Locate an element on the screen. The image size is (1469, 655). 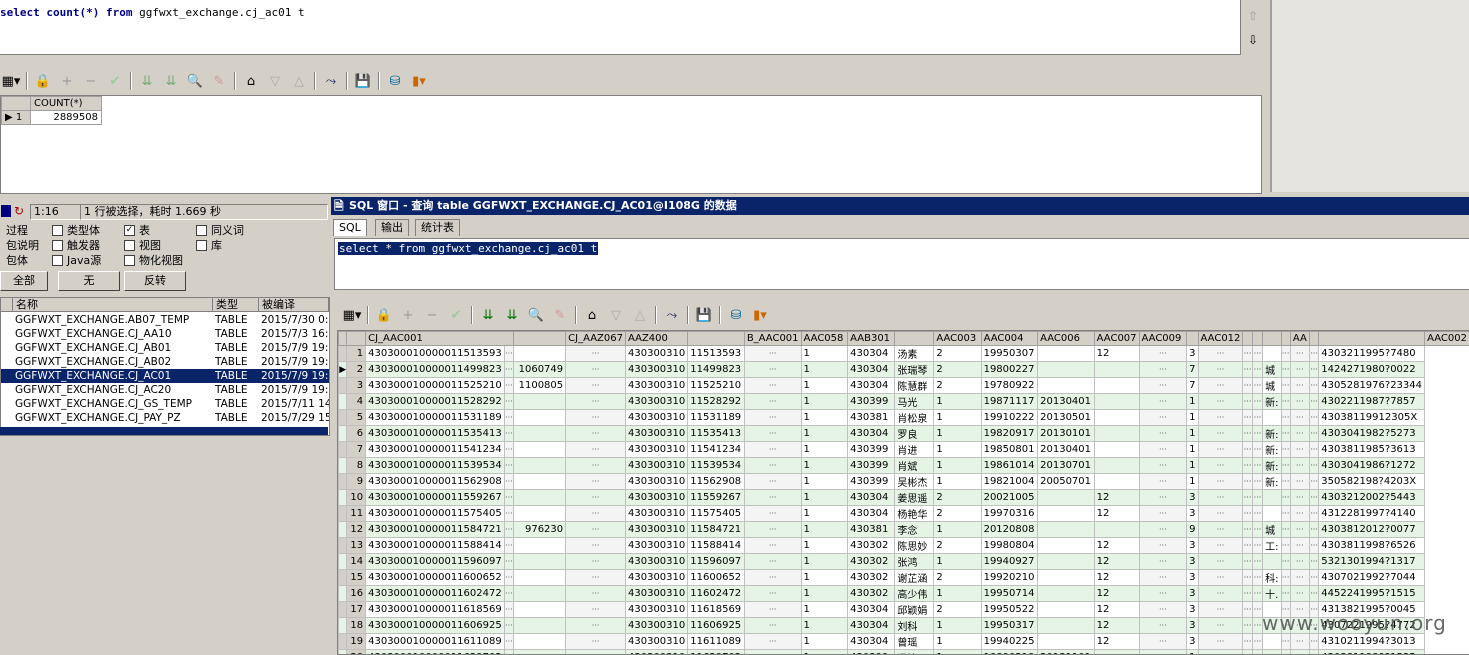
row-number: 13 is located at coordinates (356, 546).